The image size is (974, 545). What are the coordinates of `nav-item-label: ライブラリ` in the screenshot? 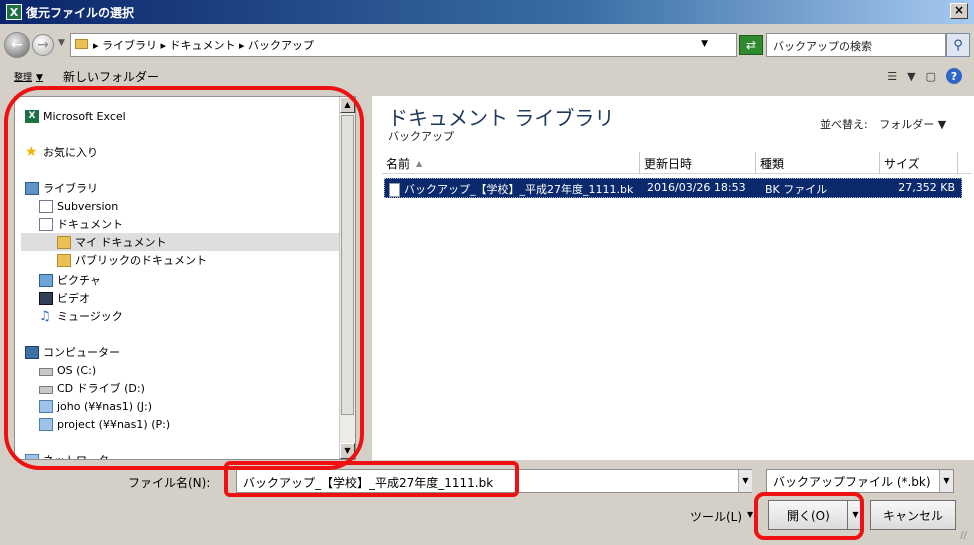 It's located at (70, 188).